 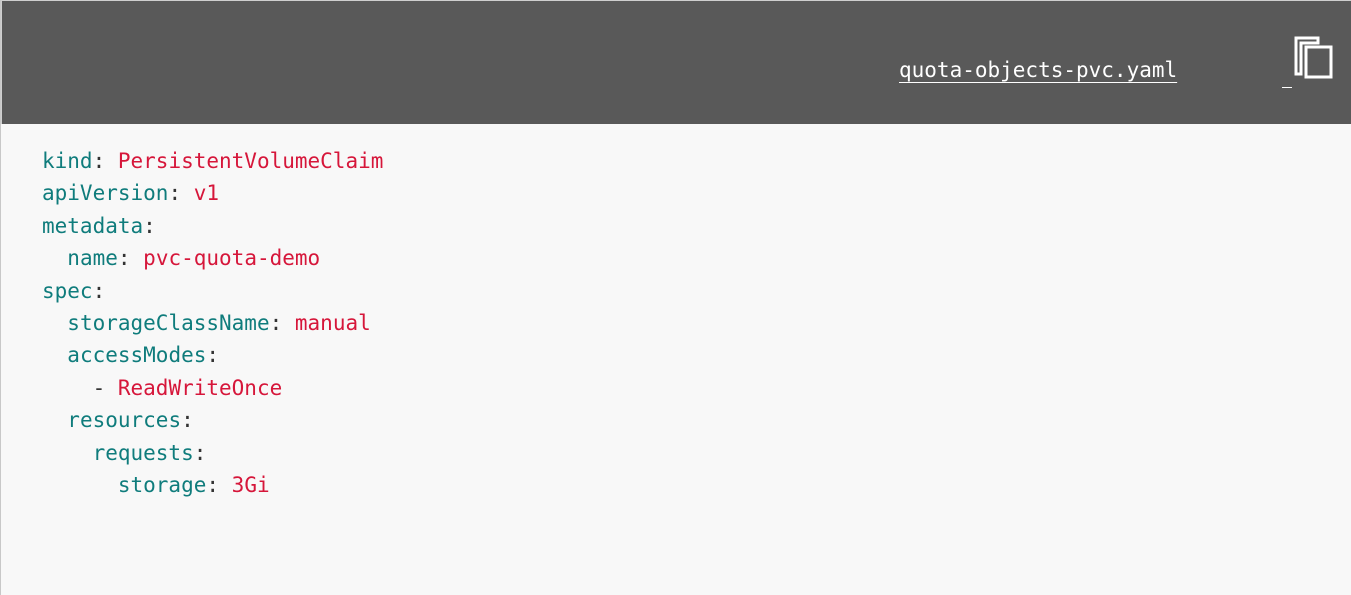 I want to click on yaml-value: pvc-quota-demo, so click(x=232, y=258).